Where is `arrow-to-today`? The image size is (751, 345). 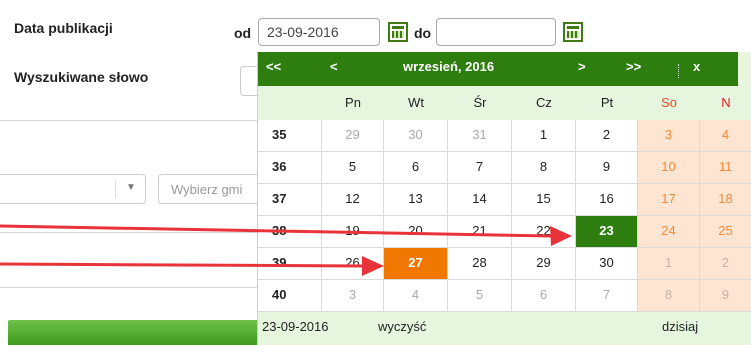
arrow-to-today is located at coordinates (192, 266).